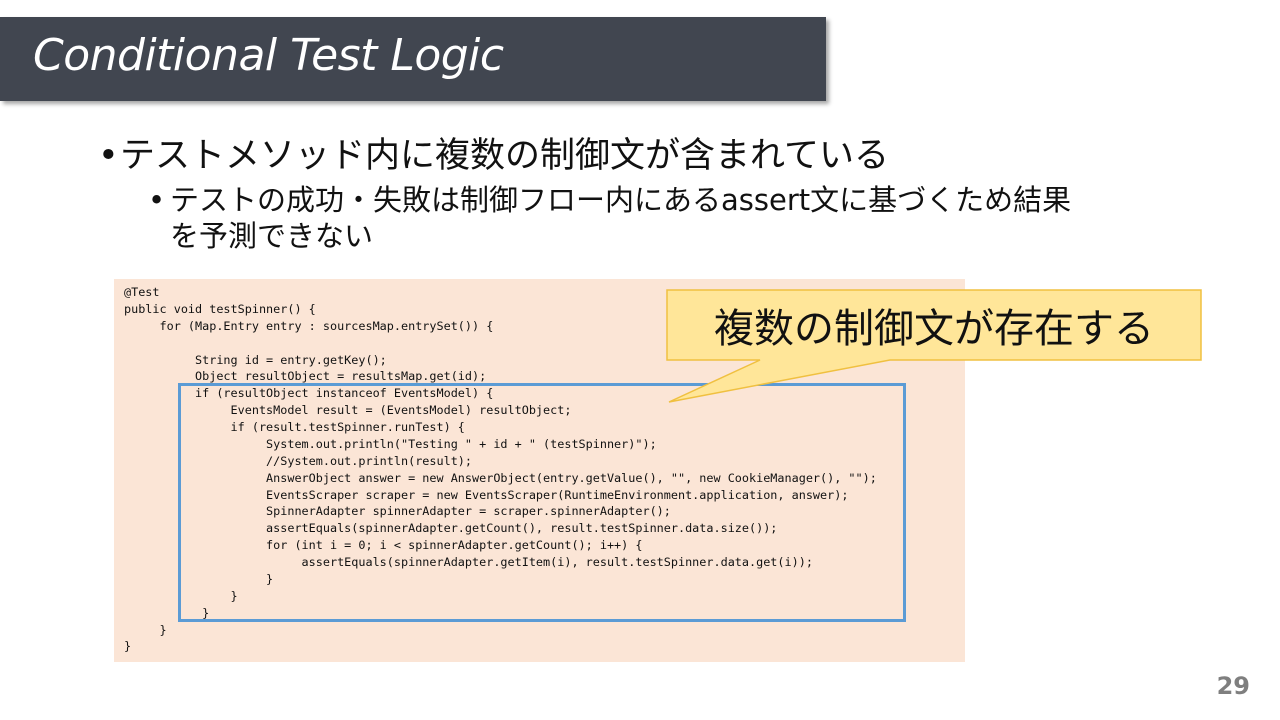 The height and width of the screenshot is (720, 1280). I want to click on page-number: 29, so click(1233, 686).